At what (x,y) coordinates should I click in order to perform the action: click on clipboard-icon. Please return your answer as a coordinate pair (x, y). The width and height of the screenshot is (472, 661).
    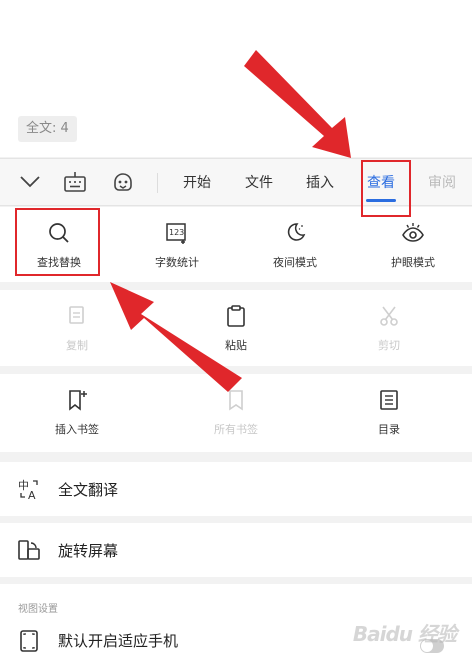
    Looking at the image, I should click on (236, 316).